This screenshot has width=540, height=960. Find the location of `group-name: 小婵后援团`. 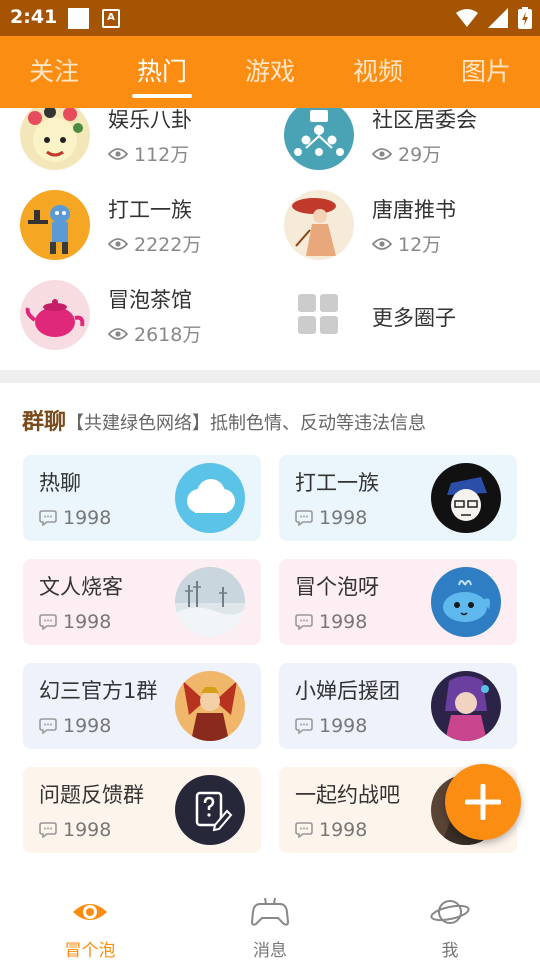

group-name: 小婵后援团 is located at coordinates (347, 691).